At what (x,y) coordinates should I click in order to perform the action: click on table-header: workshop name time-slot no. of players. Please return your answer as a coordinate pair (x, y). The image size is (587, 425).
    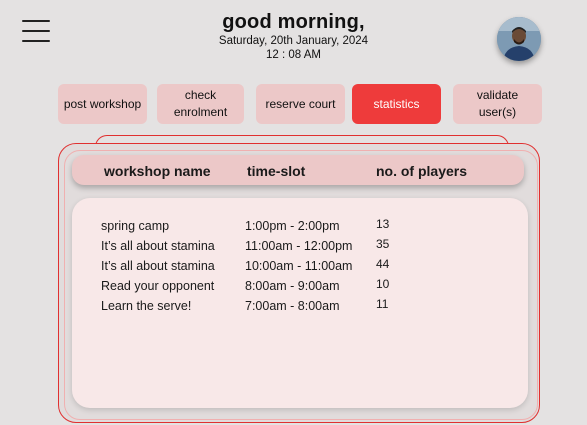
    Looking at the image, I should click on (298, 170).